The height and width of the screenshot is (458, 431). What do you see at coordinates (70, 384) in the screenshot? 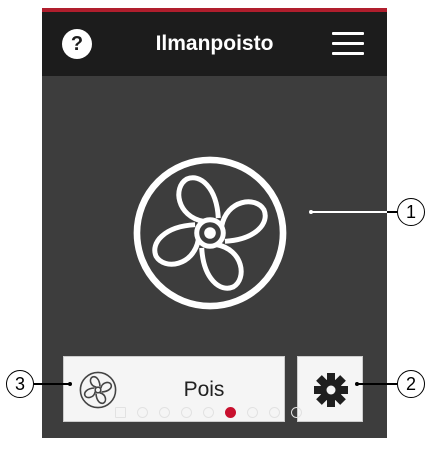
I see `callout-leader-dot` at bounding box center [70, 384].